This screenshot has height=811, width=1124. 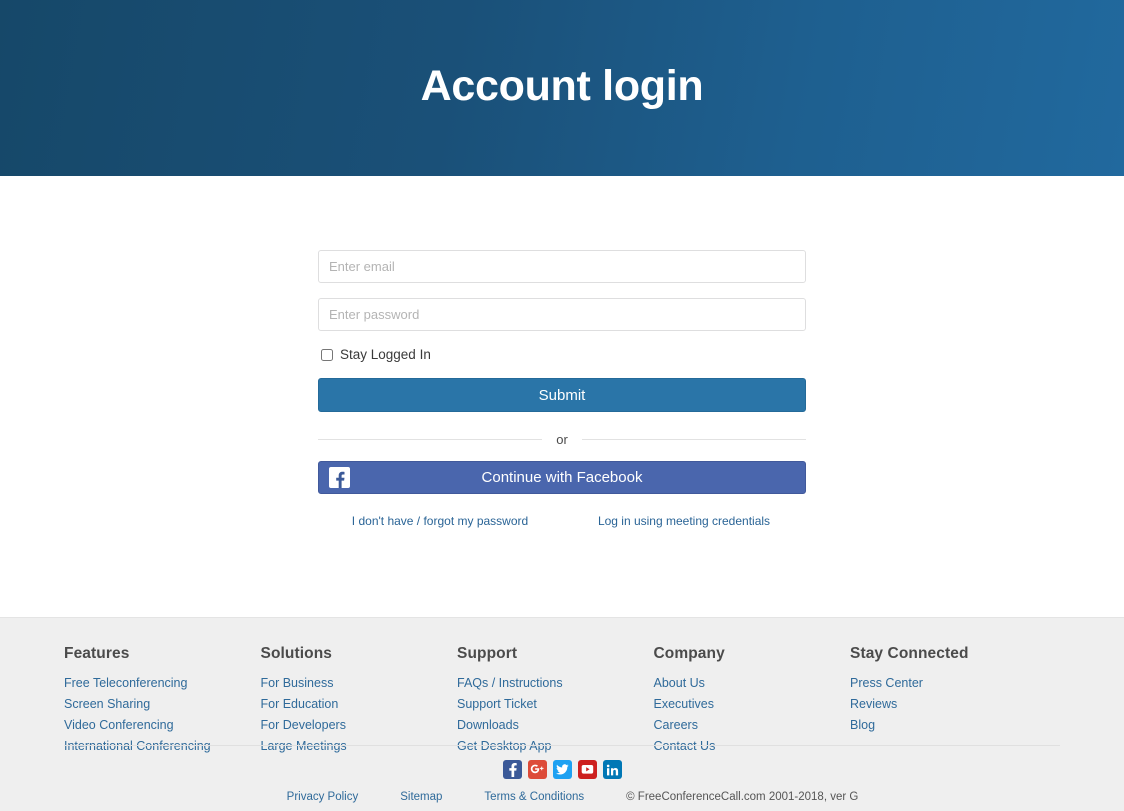 I want to click on stay-logged-in-label: Stay Logged In, so click(x=385, y=355).